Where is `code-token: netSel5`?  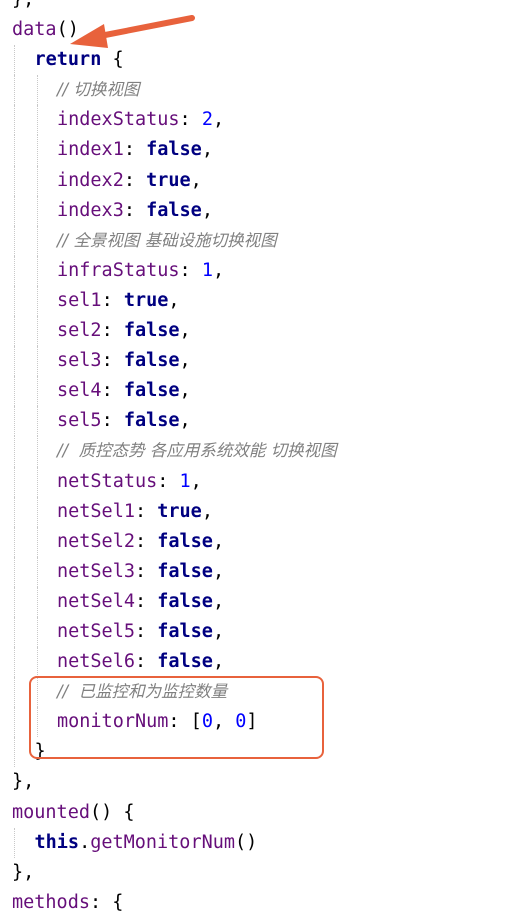 code-token: netSel5 is located at coordinates (96, 631).